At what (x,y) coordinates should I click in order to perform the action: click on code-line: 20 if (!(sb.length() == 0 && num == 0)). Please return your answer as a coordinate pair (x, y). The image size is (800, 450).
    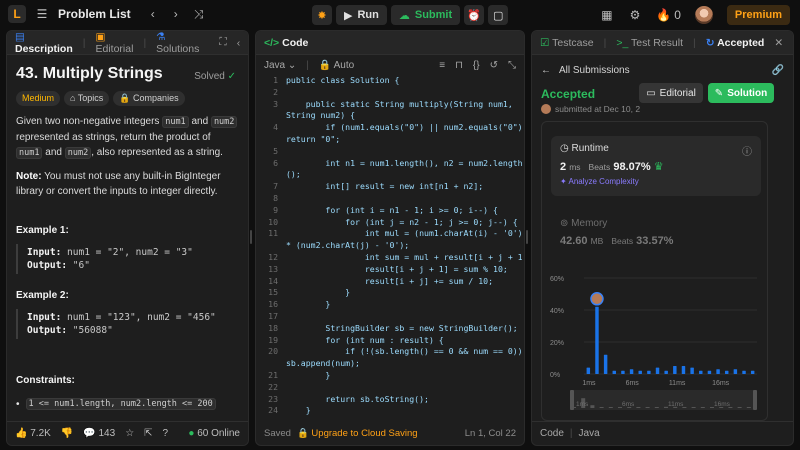
    Looking at the image, I should click on (390, 352).